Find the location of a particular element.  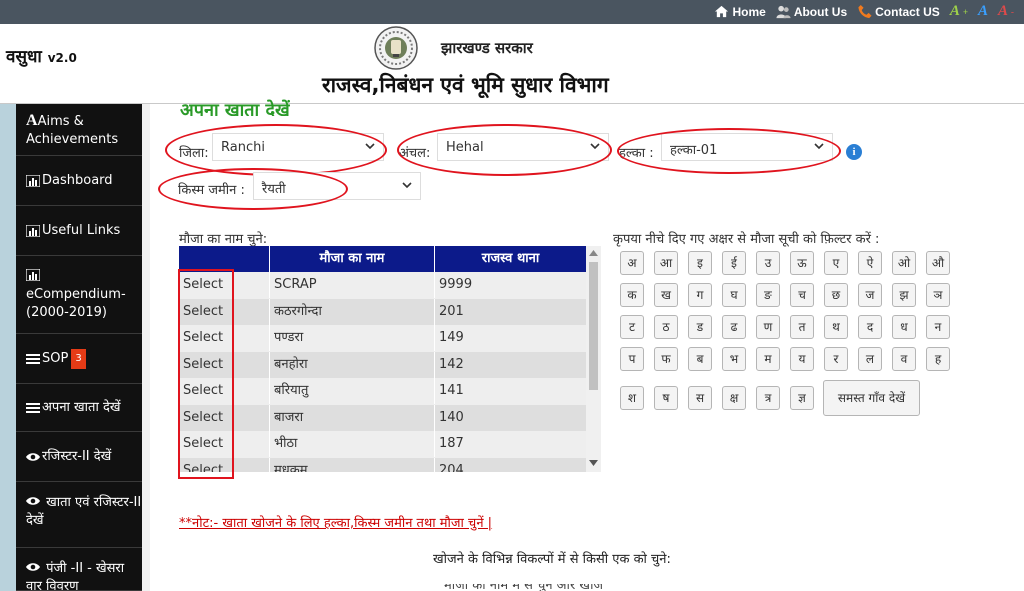

letter-filter-button: ण is located at coordinates (768, 327).